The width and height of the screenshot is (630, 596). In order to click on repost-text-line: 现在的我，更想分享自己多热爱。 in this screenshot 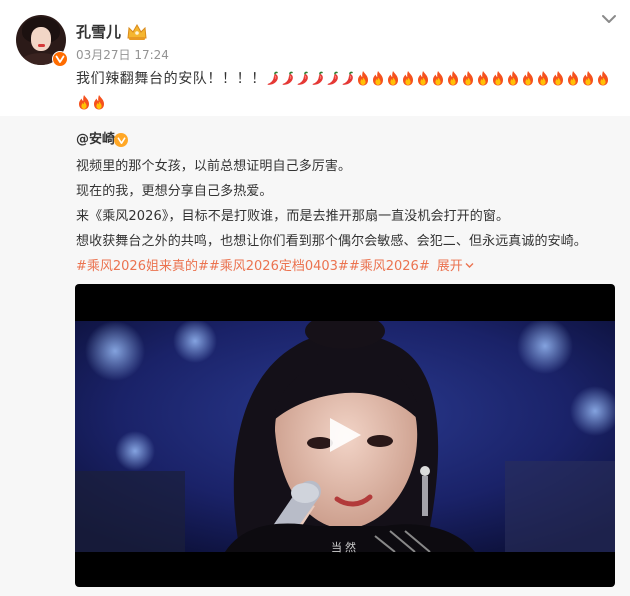, I will do `click(174, 191)`.